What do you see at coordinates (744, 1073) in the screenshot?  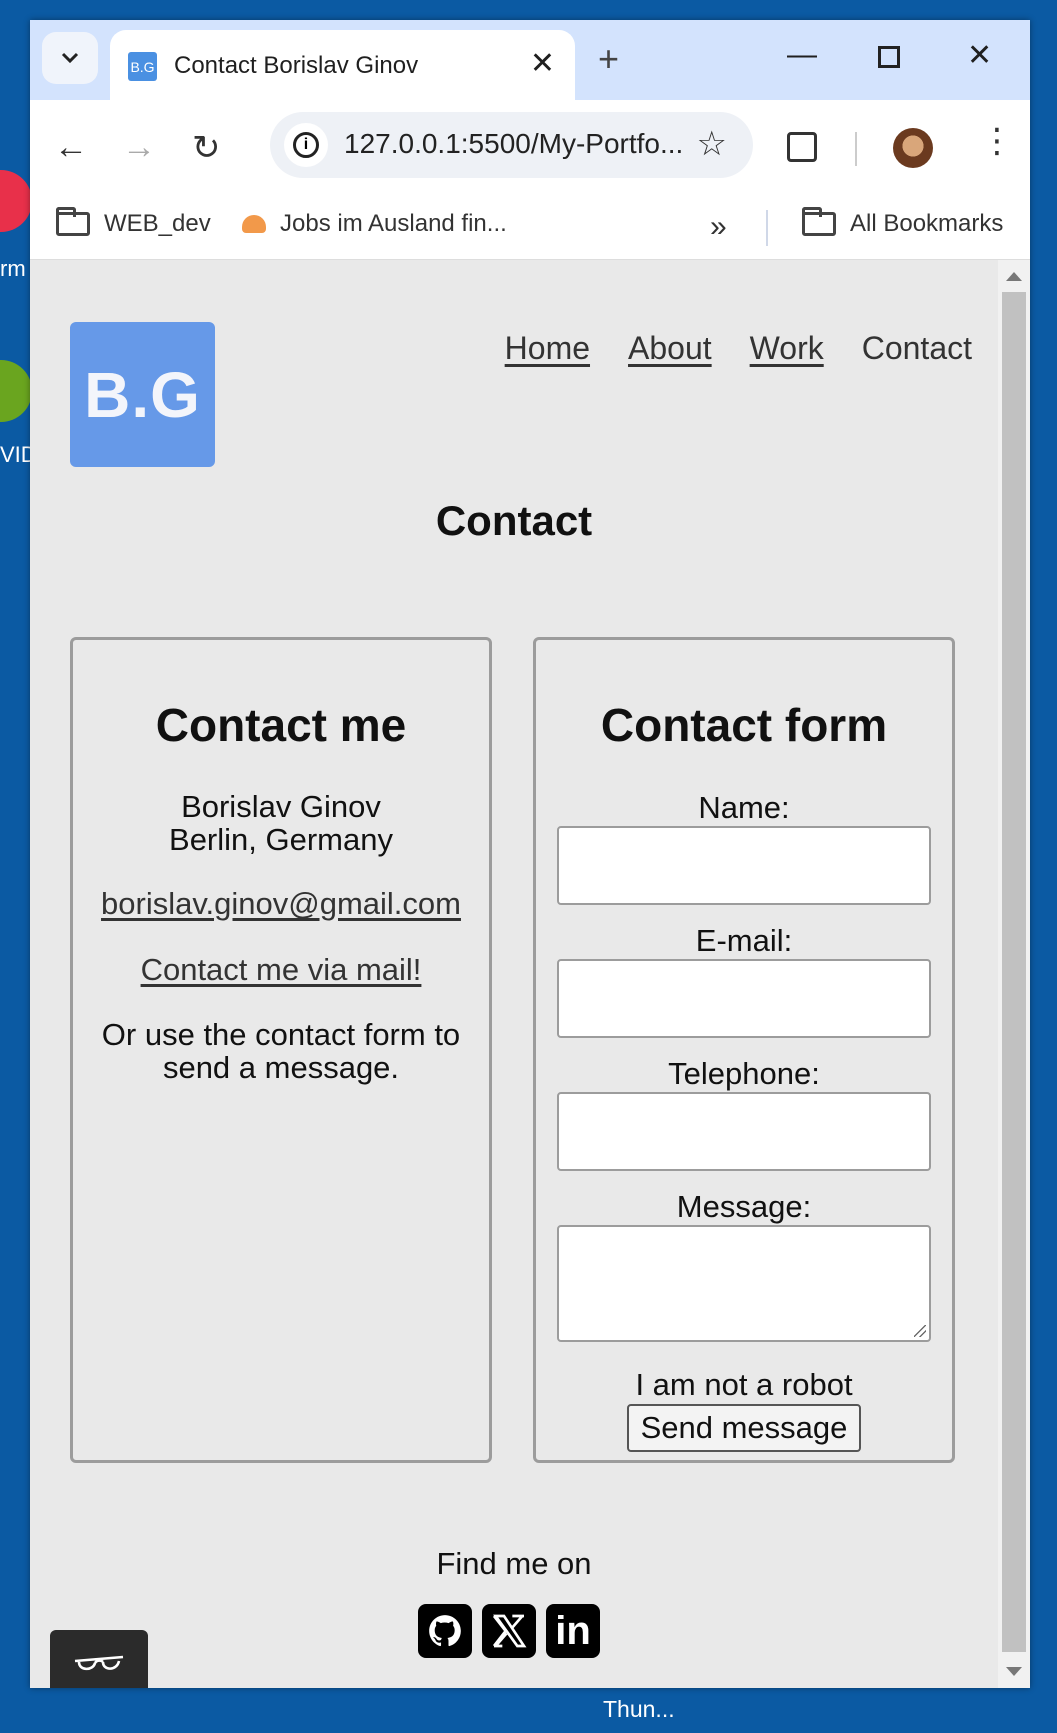 I see `telephone-label: Telephone:` at bounding box center [744, 1073].